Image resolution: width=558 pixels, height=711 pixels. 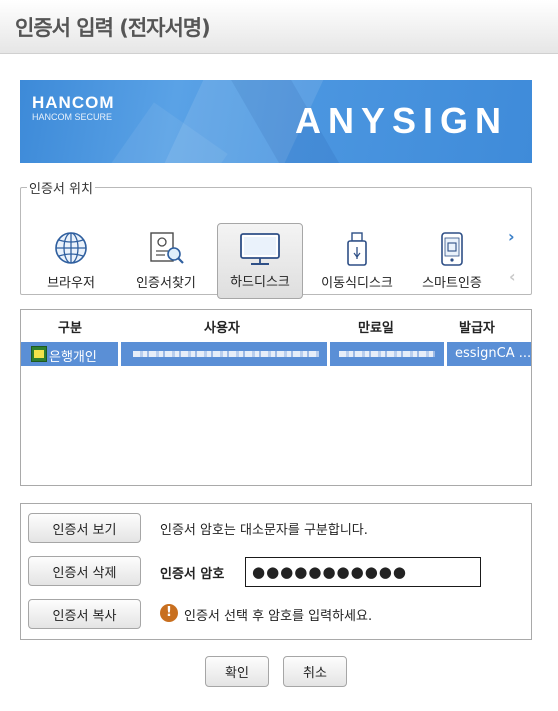 What do you see at coordinates (260, 251) in the screenshot?
I see `monitor-icon` at bounding box center [260, 251].